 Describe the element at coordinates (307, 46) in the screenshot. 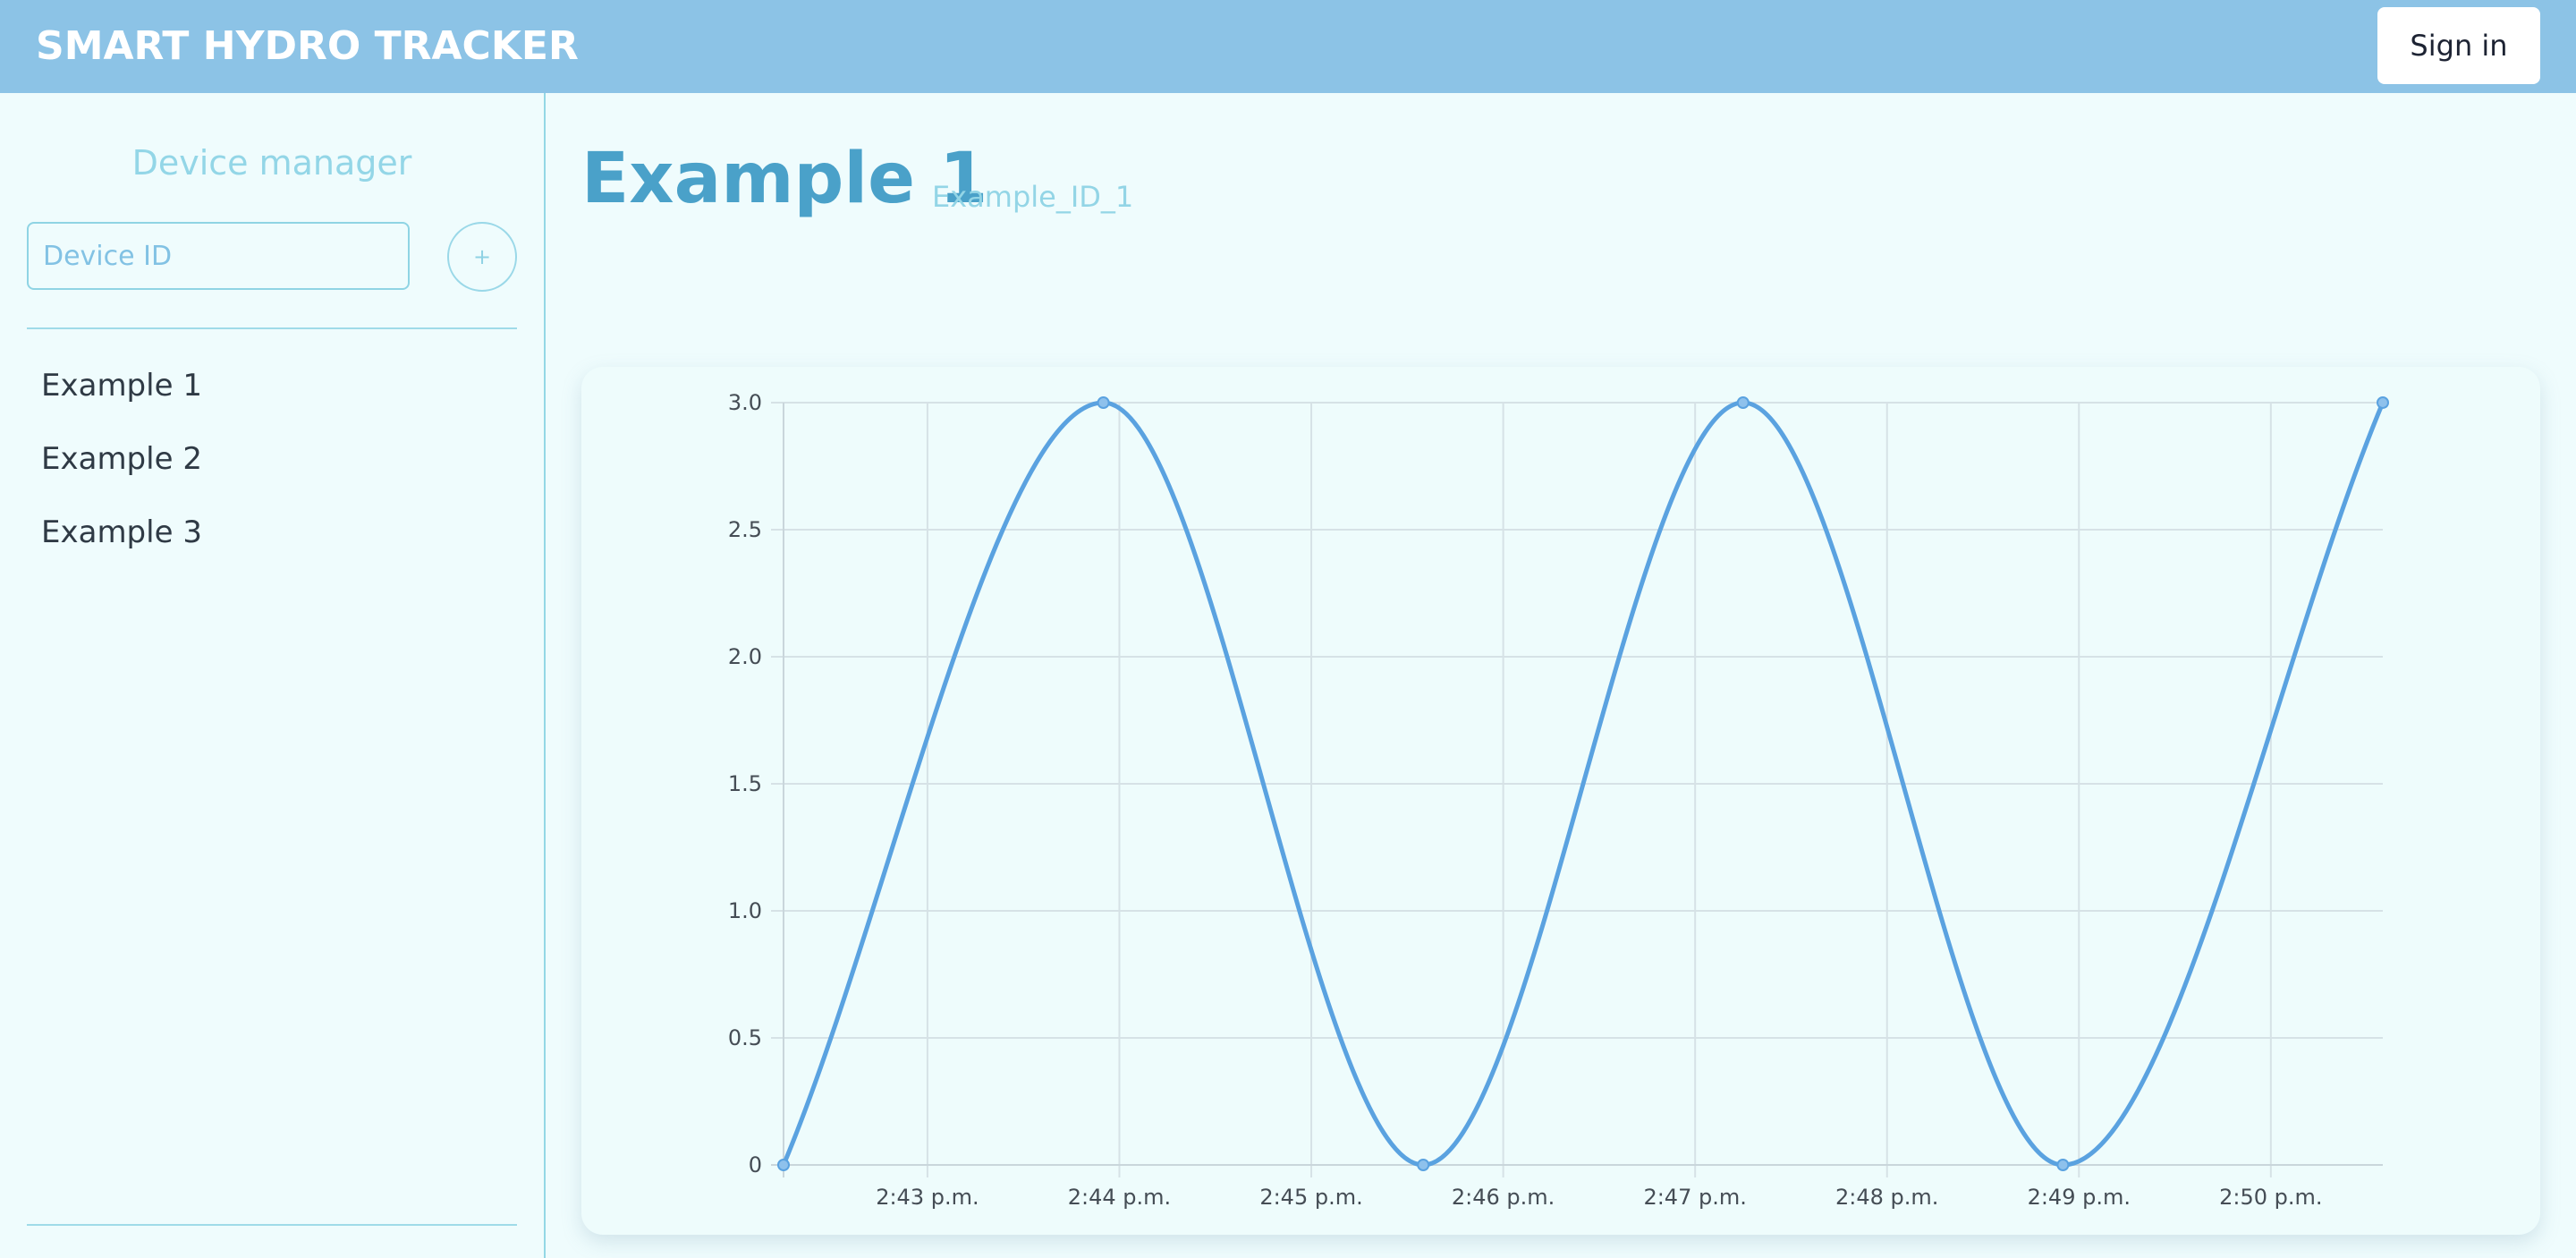

I see `app-brand: SMART HYDRO TRACKER` at that location.